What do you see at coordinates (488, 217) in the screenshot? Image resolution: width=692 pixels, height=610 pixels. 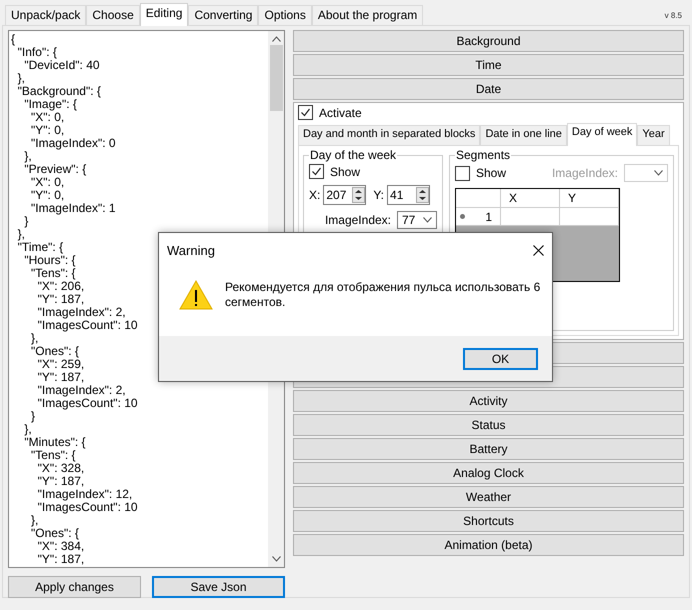 I see `row-number: 1` at bounding box center [488, 217].